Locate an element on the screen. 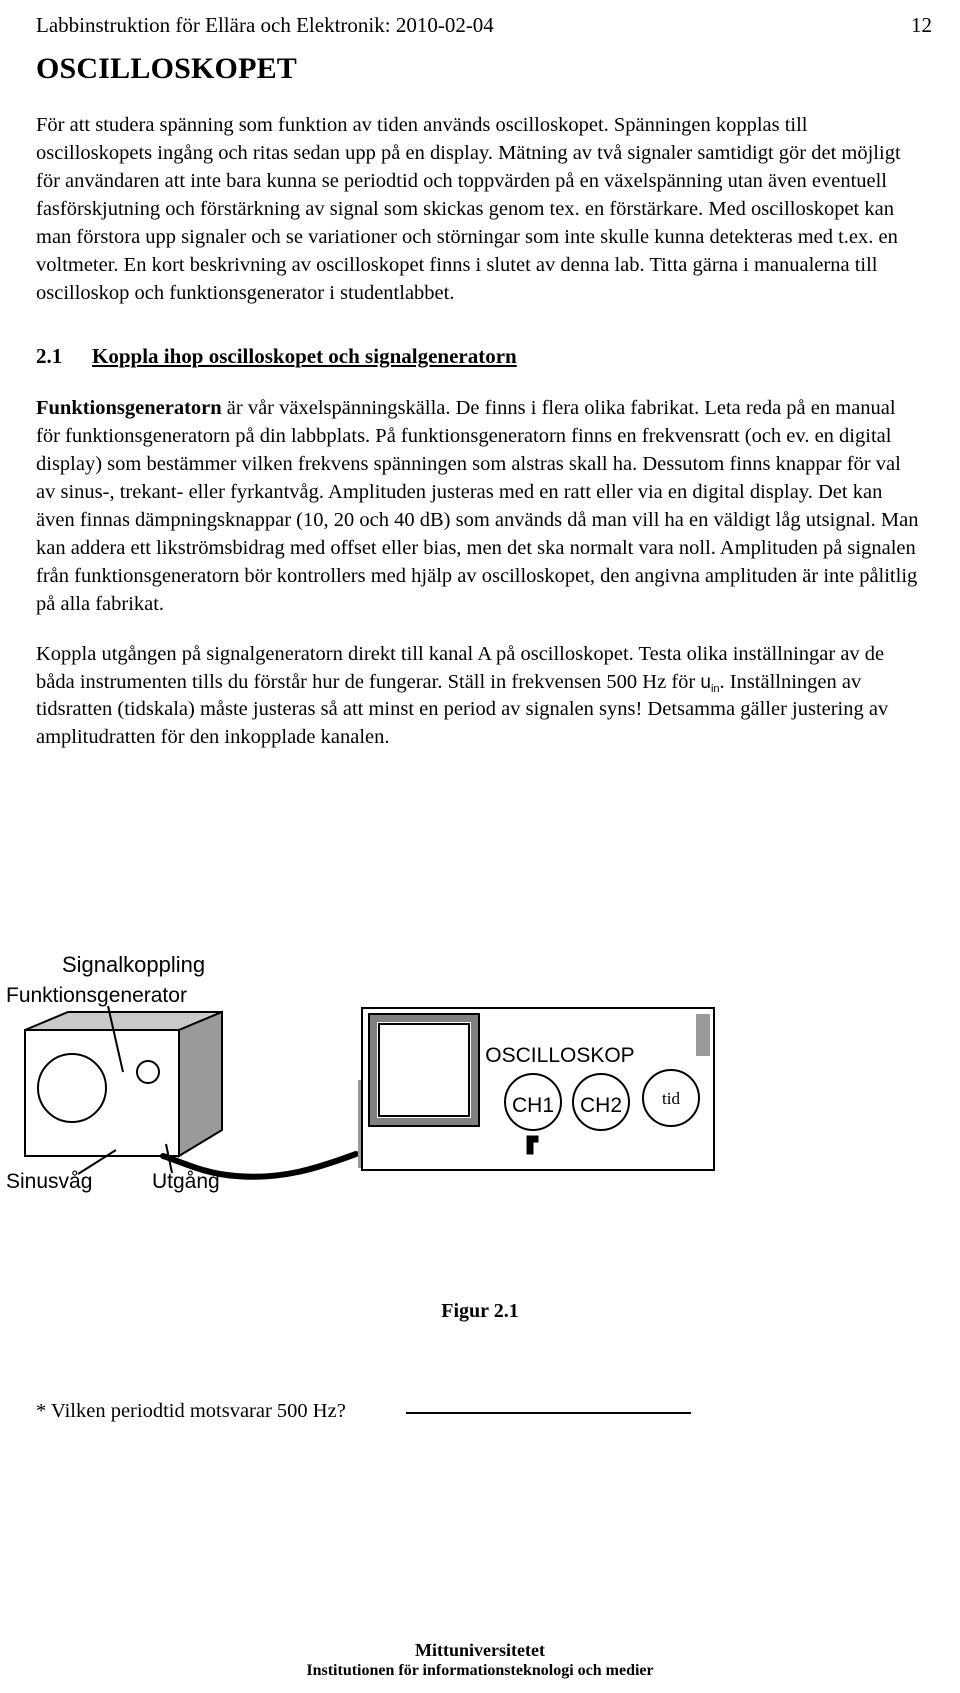  oscilloscope-knob-ch1-label: CH1 is located at coordinates (533, 1105).